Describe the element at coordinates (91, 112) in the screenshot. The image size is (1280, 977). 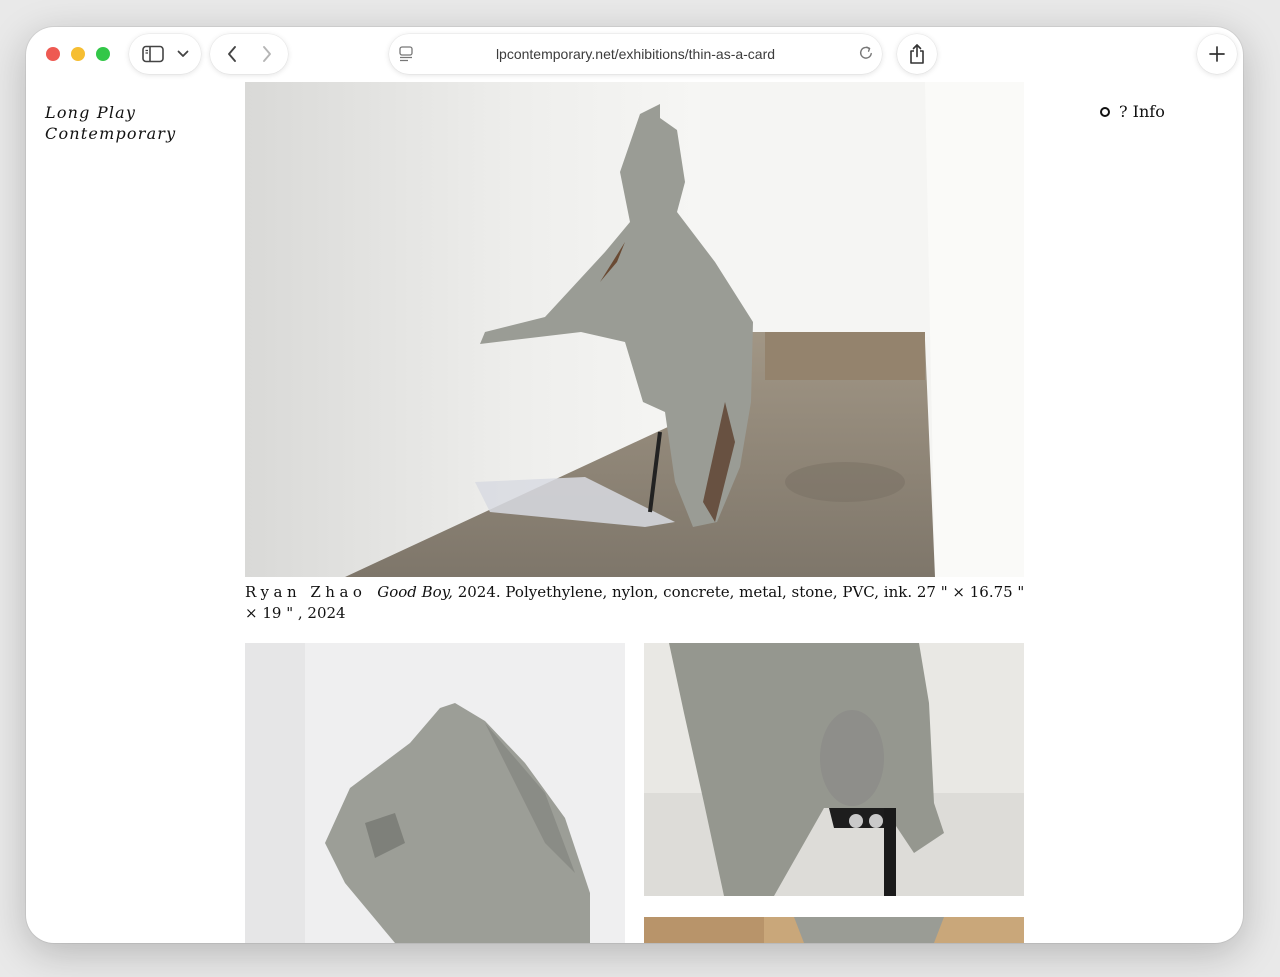
I see `site-title-line-1: Long Play` at that location.